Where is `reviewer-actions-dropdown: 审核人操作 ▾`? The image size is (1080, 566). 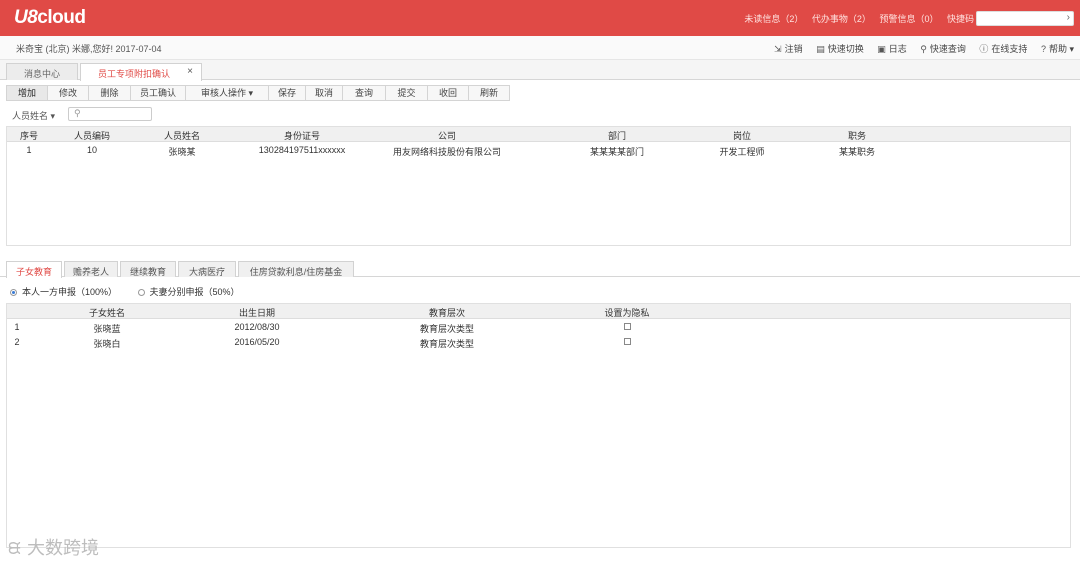 reviewer-actions-dropdown: 审核人操作 ▾ is located at coordinates (227, 93).